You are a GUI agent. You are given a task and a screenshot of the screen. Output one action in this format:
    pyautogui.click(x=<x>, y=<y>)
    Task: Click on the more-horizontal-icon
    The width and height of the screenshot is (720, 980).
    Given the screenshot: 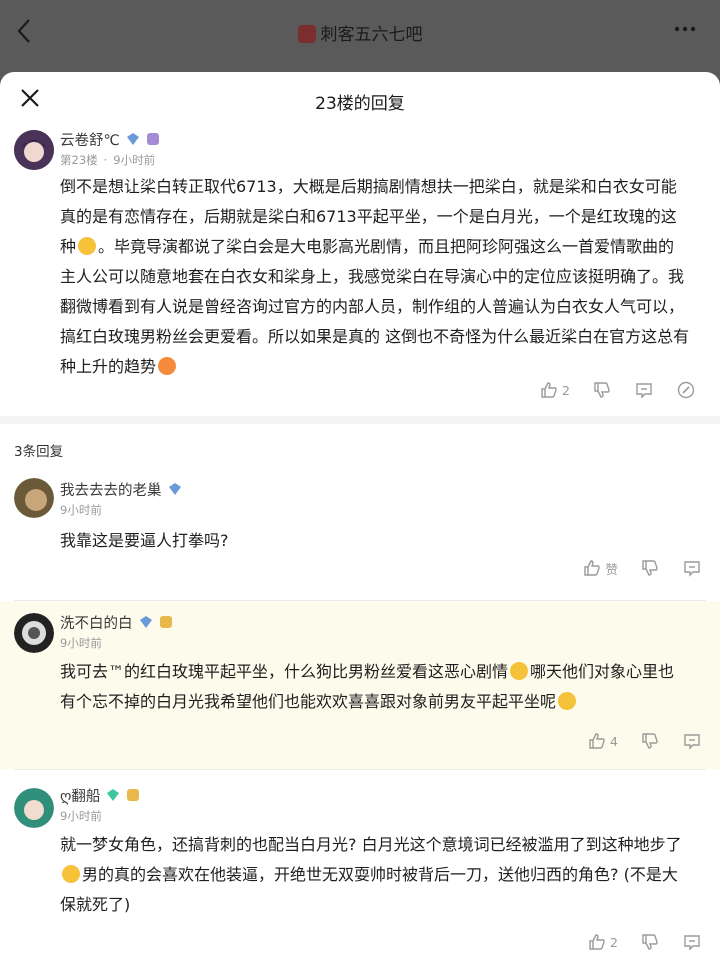 What is the action you would take?
    pyautogui.click(x=685, y=29)
    